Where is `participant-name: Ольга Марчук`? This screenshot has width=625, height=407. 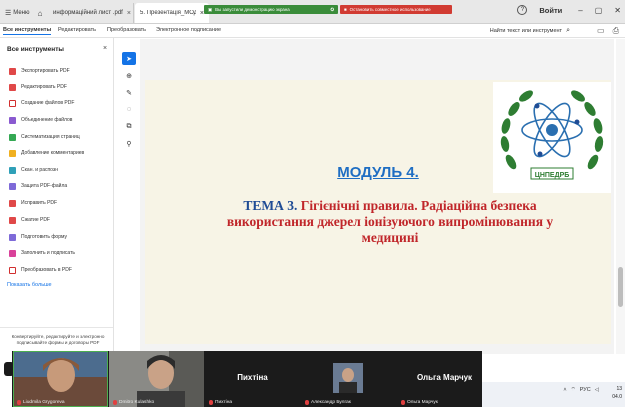 participant-name: Ольга Марчук is located at coordinates (419, 402).